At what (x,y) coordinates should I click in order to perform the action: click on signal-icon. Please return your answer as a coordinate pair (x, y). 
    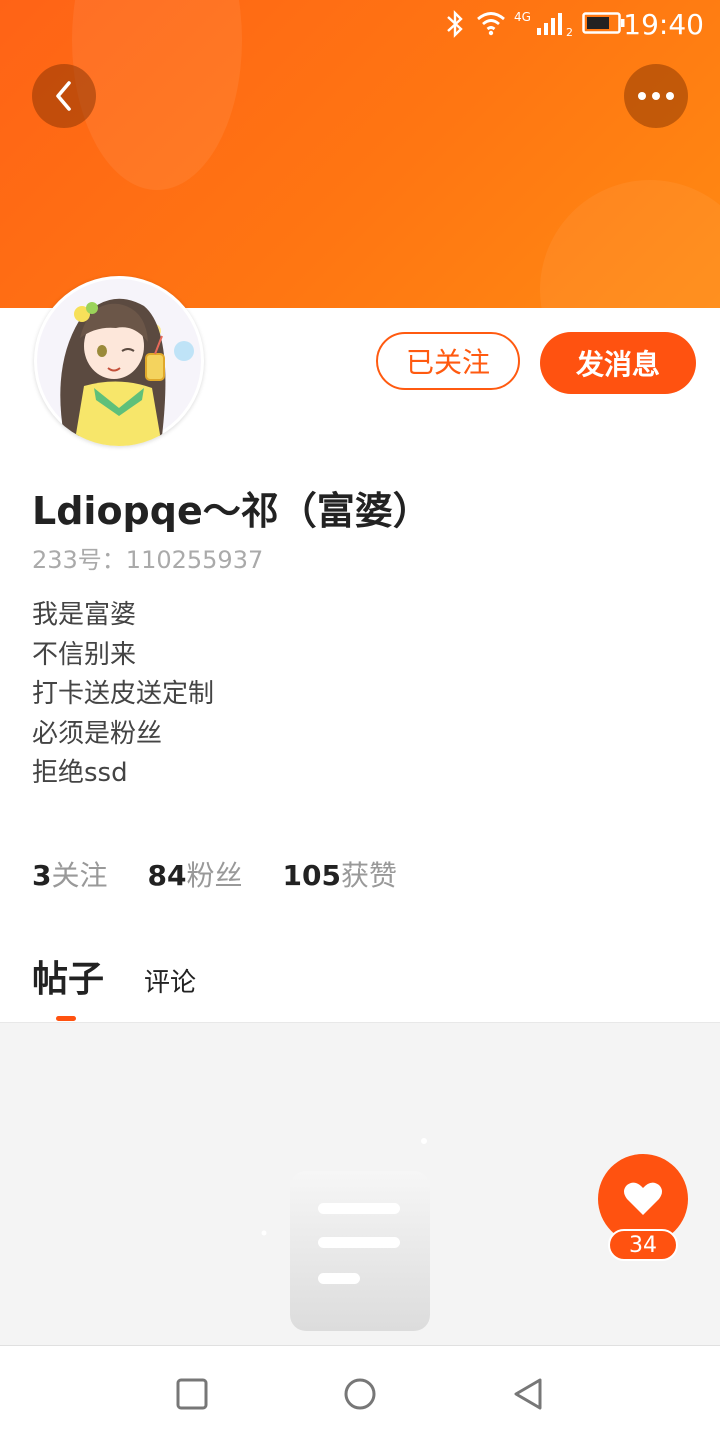
    Looking at the image, I should click on (549, 24).